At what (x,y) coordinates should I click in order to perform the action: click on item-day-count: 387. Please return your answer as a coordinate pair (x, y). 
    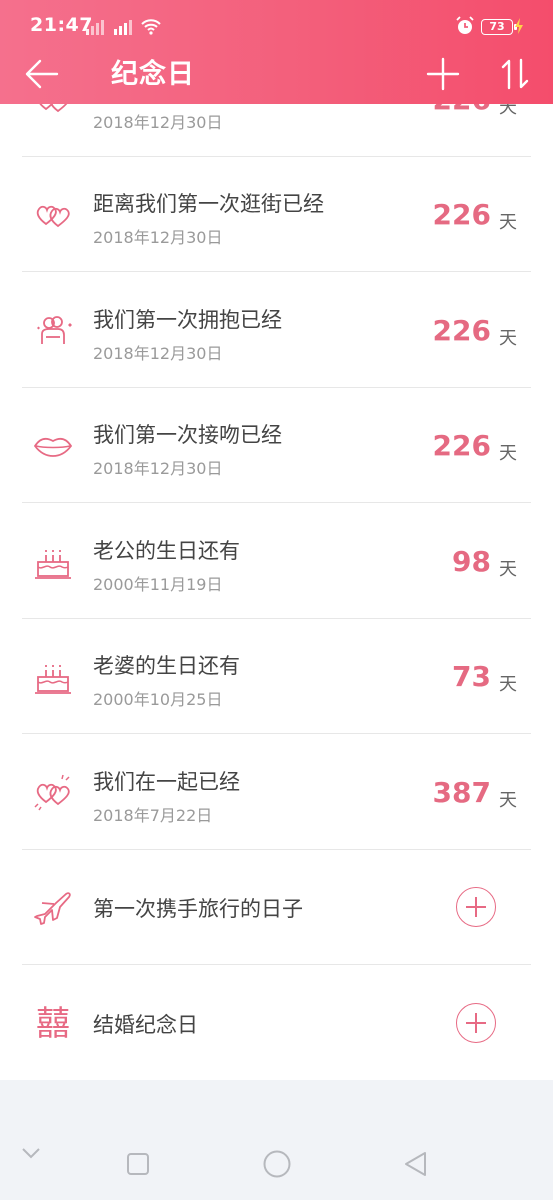
    Looking at the image, I should click on (461, 792).